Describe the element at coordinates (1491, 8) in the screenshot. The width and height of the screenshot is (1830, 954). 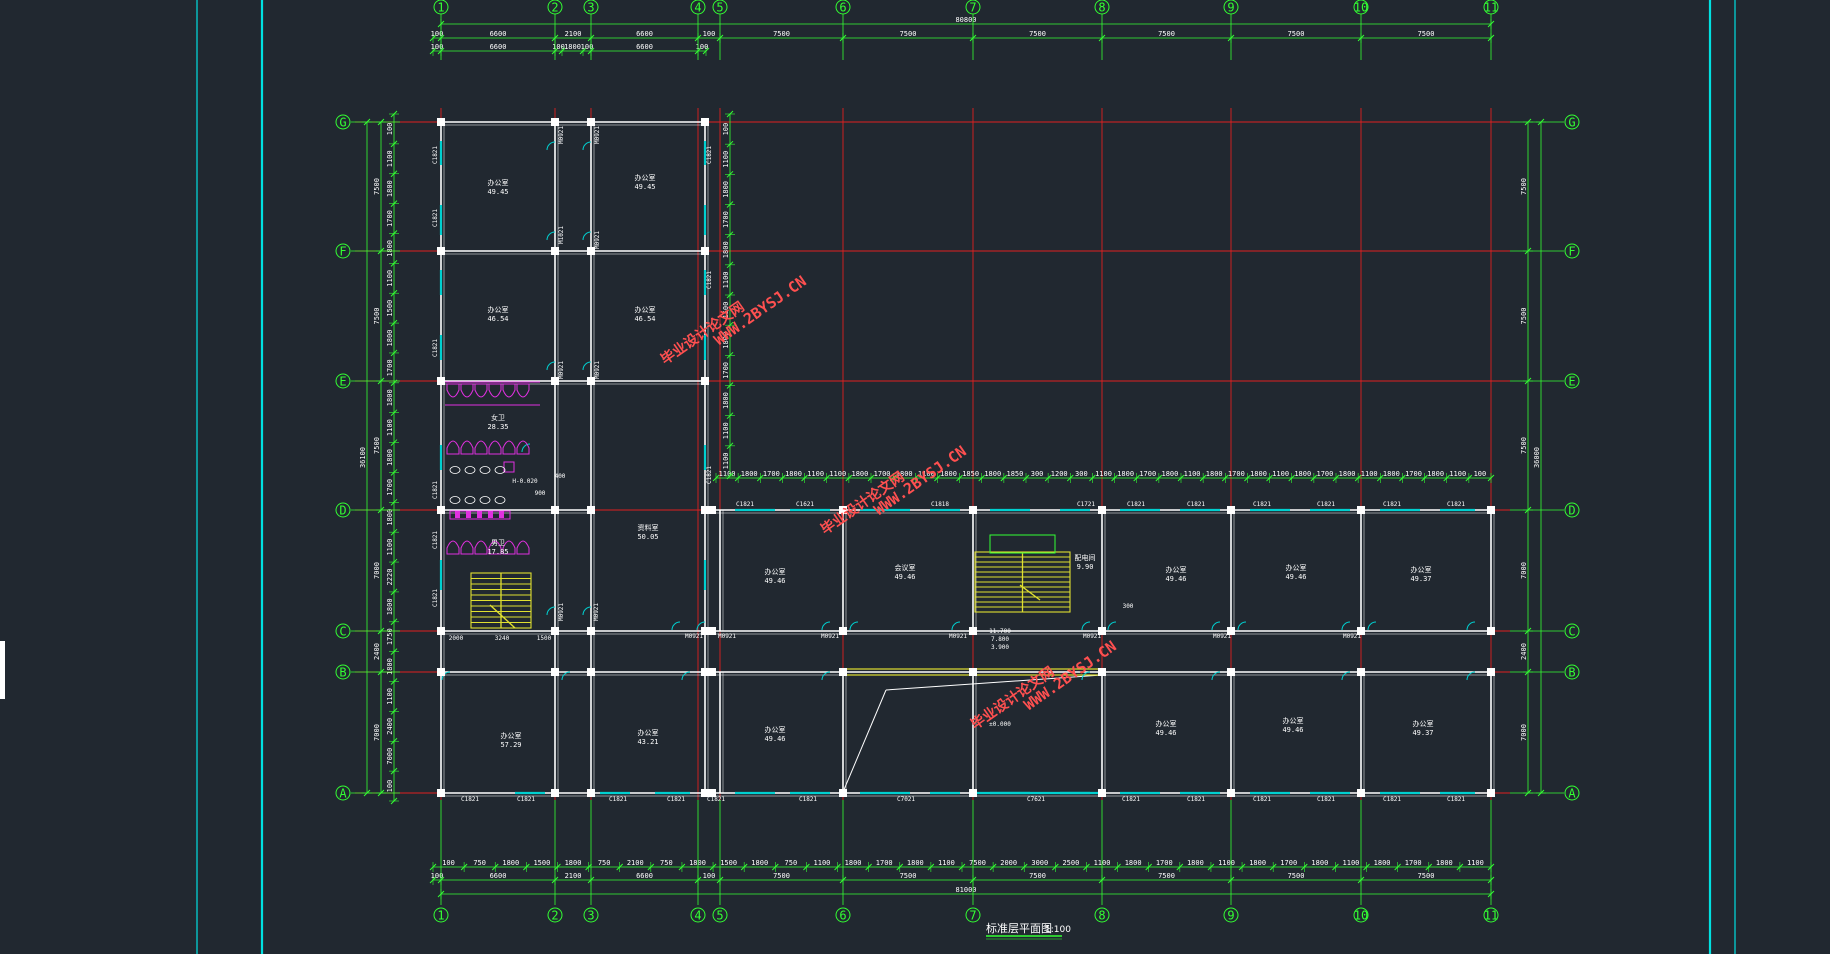
I see `axis-bubble-label: 11` at that location.